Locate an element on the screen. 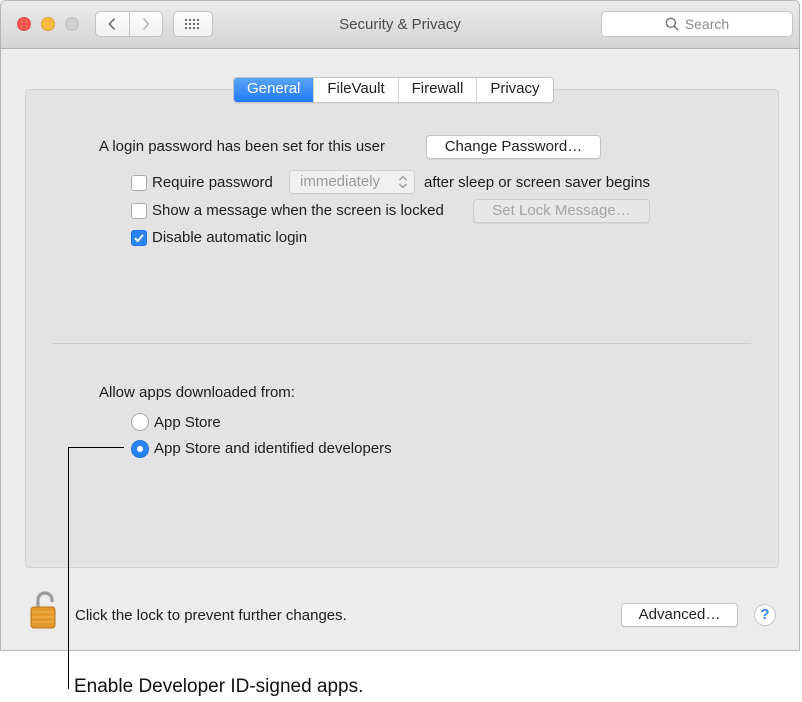 The width and height of the screenshot is (802, 702). tab-firewall: Firewall is located at coordinates (437, 90).